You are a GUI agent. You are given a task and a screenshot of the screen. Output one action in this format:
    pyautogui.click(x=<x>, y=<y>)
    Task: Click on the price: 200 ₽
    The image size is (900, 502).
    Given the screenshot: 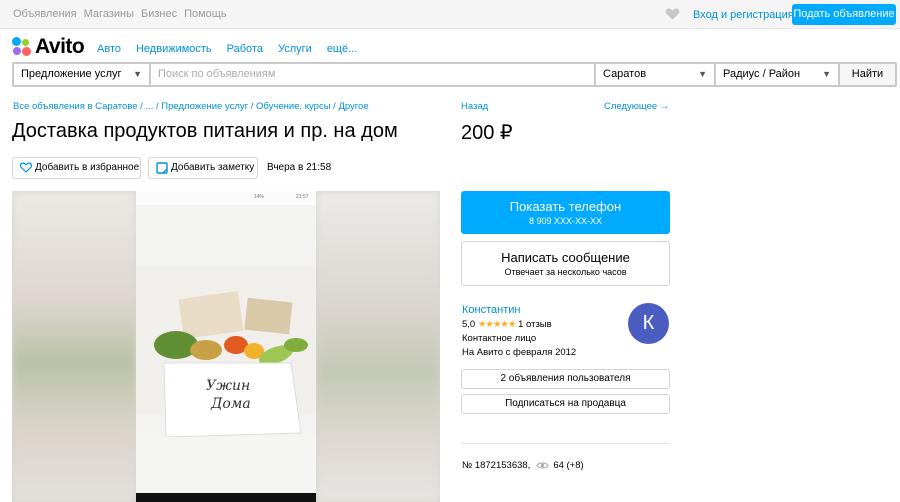 What is the action you would take?
    pyautogui.click(x=487, y=133)
    